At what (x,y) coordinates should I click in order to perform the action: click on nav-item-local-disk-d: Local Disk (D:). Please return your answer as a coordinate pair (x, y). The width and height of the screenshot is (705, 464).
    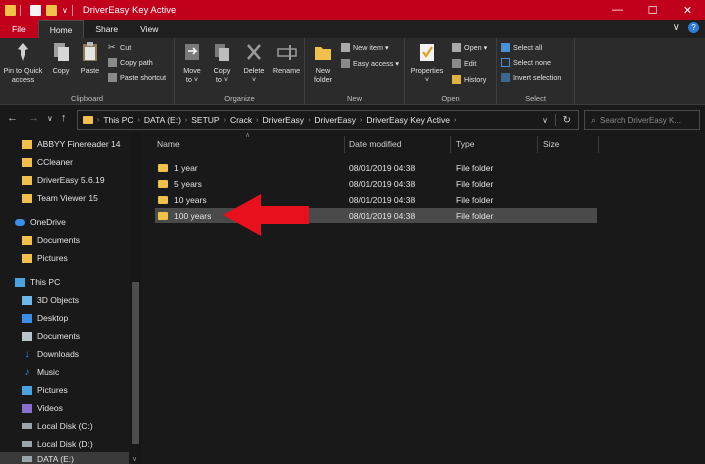
    Looking at the image, I should click on (57, 444).